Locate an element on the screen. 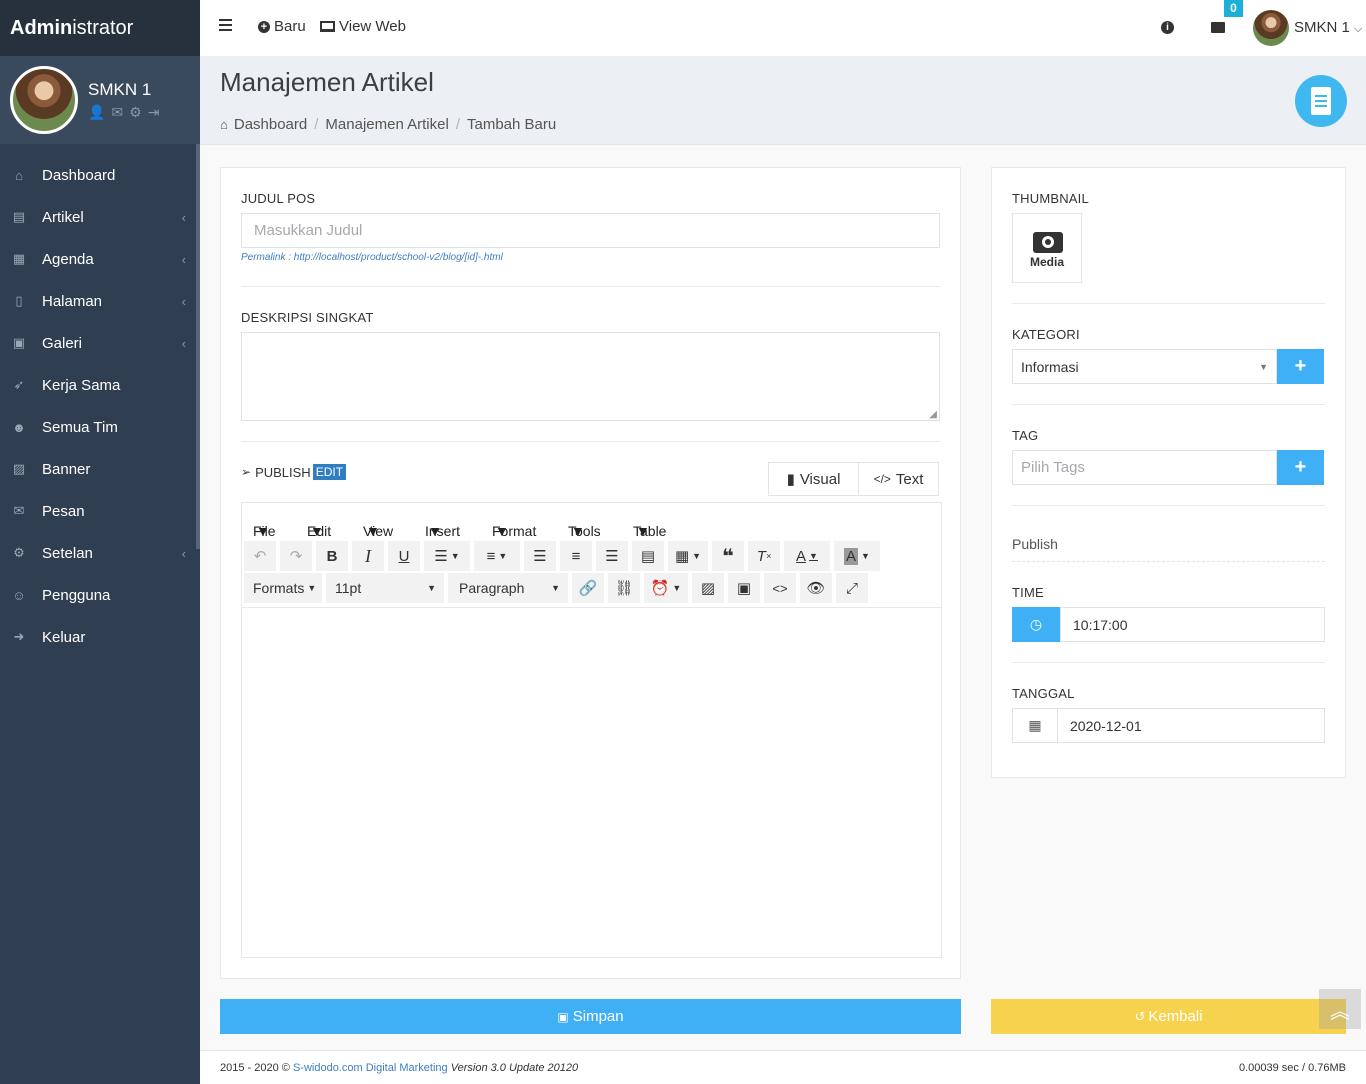 The image size is (1366, 1084). text-tab: </> Text is located at coordinates (898, 479).